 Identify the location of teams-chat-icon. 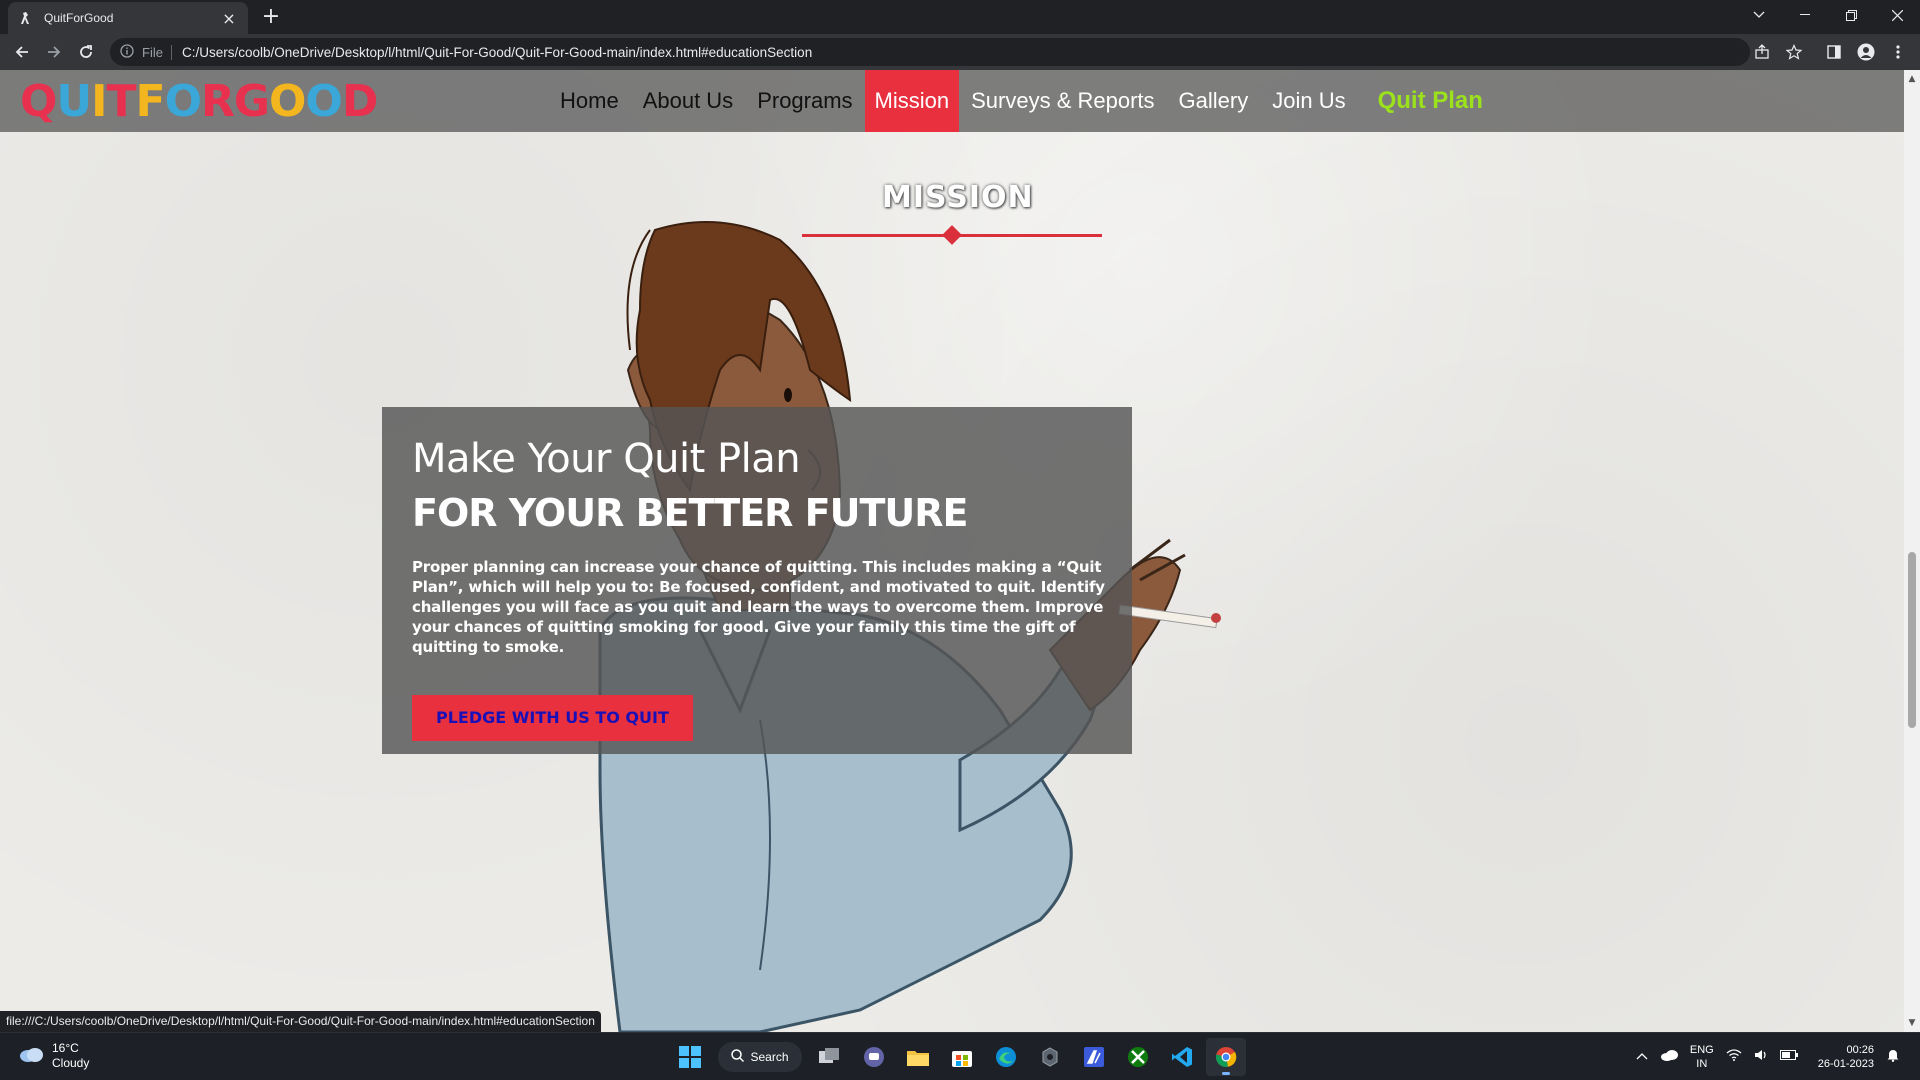
(874, 1057).